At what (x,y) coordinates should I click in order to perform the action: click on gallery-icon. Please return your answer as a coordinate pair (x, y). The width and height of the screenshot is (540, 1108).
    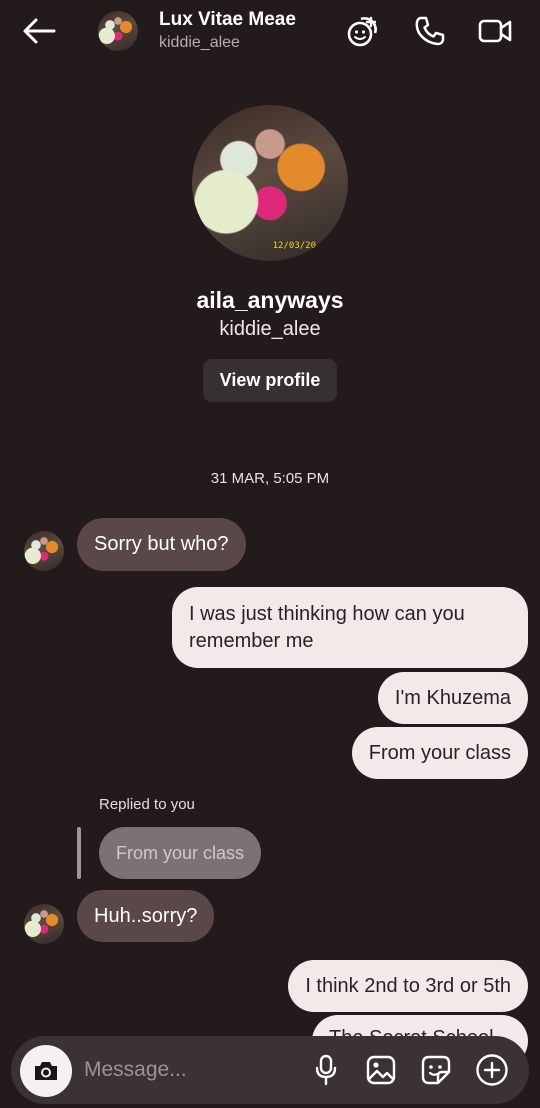
    Looking at the image, I should click on (381, 1070).